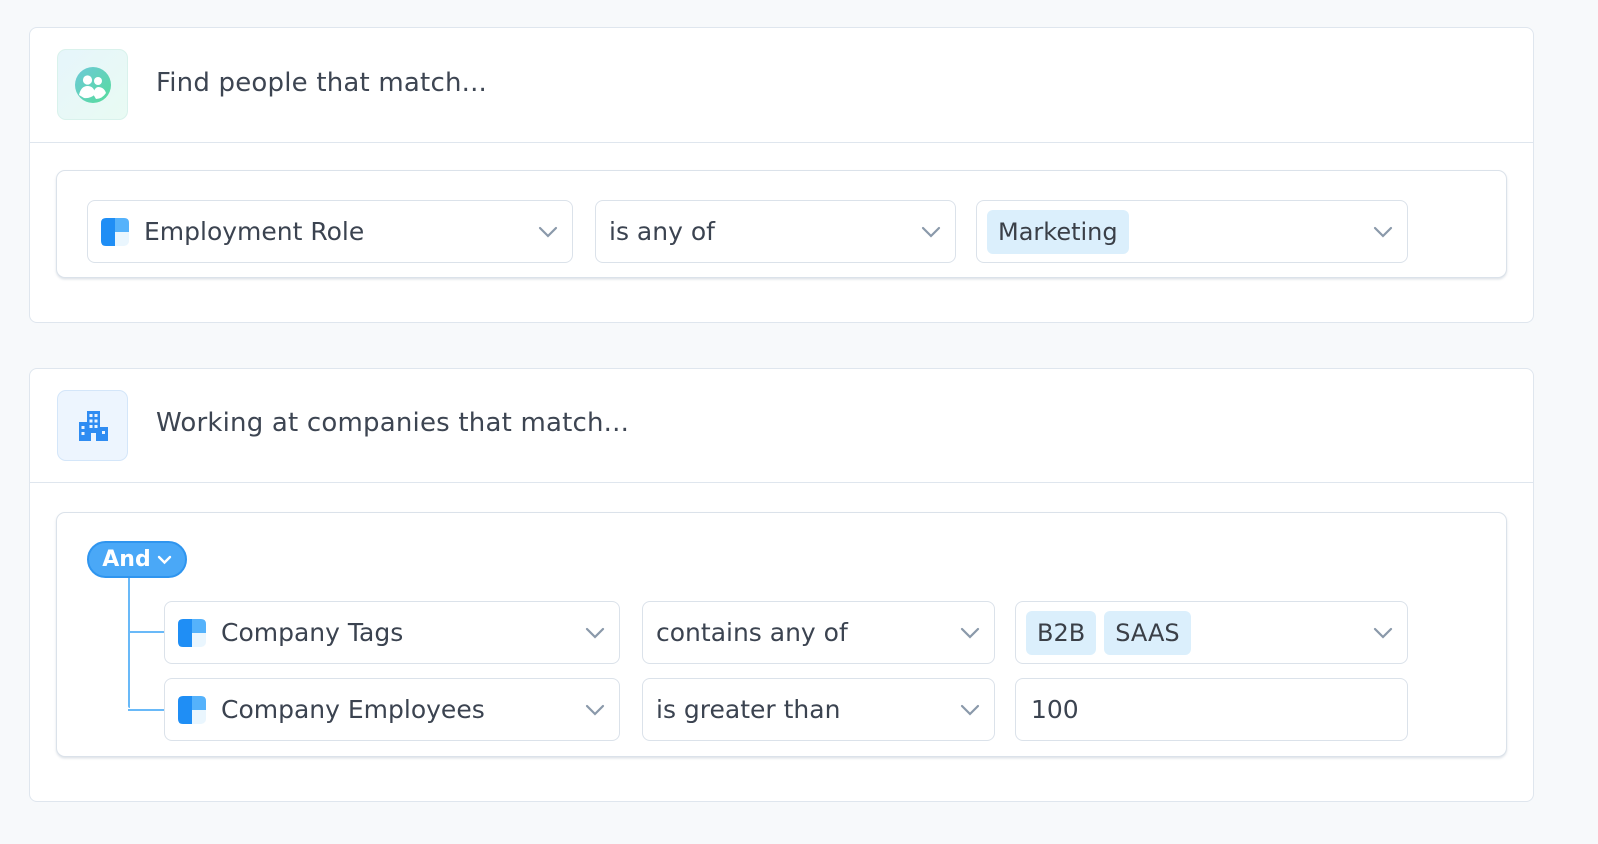 This screenshot has width=1598, height=844. I want to click on values-multiselect: B2B SAAS, so click(1211, 632).